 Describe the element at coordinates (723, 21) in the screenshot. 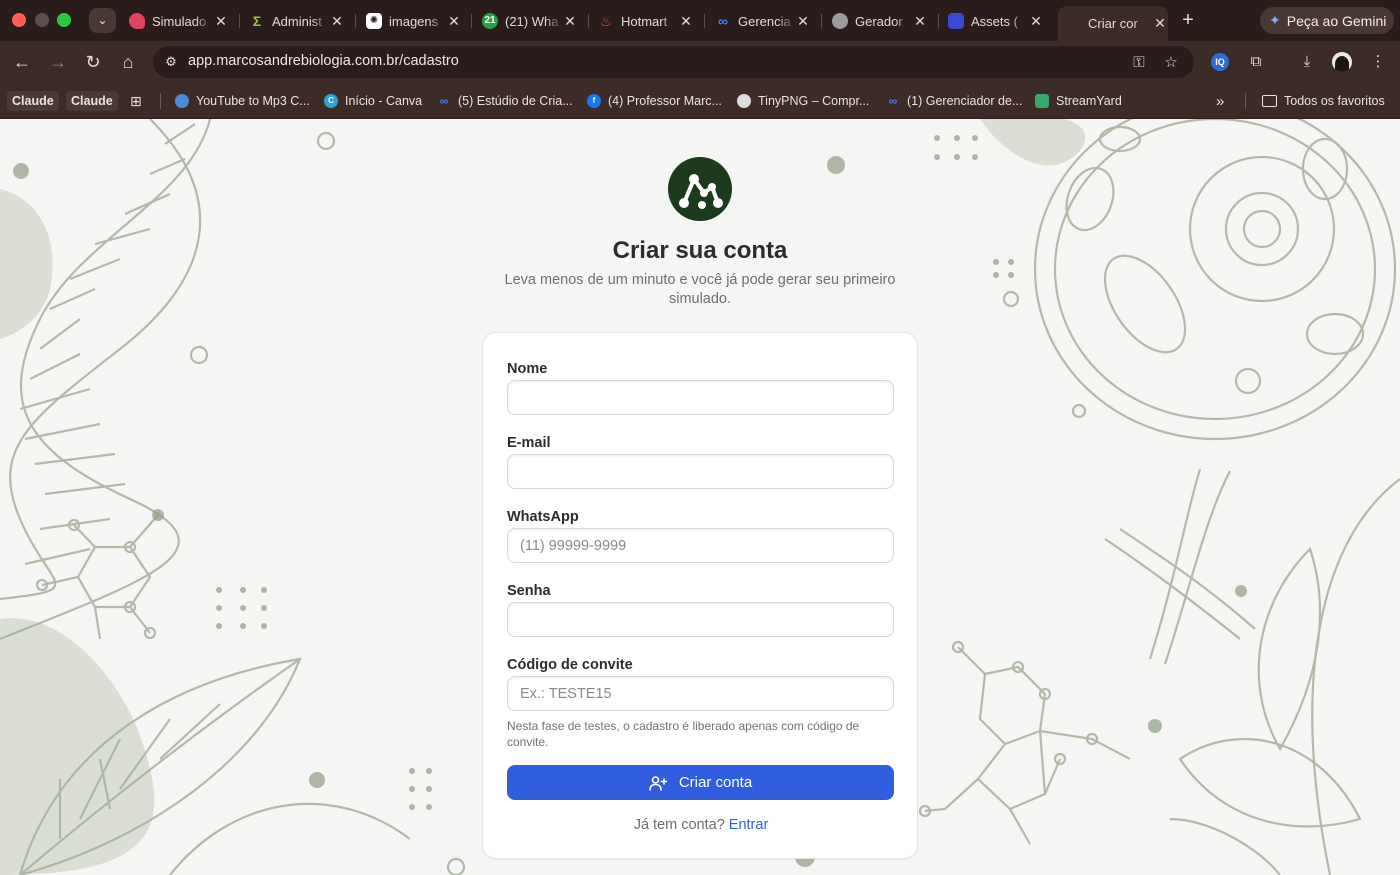

I see `meta-favicon-icon: ∞` at that location.